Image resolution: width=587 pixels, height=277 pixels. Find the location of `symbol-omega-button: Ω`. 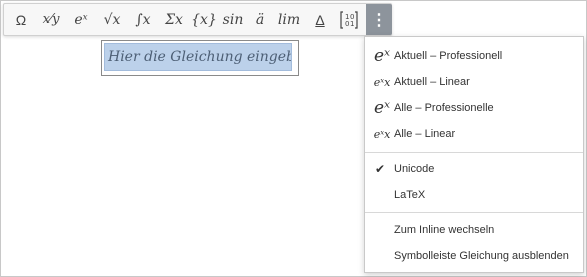

symbol-omega-button: Ω is located at coordinates (21, 19).